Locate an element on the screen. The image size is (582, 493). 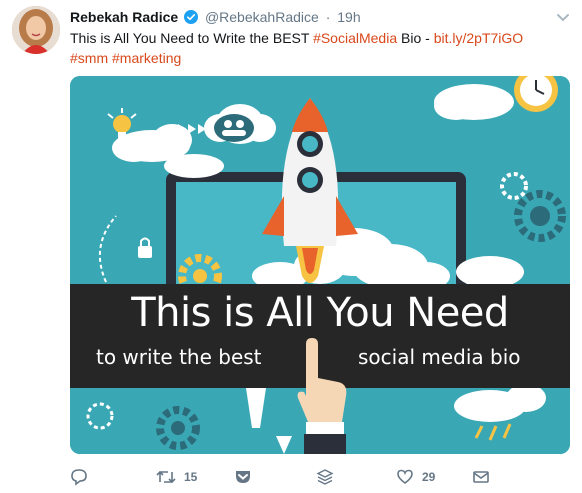
chevron-down-icon is located at coordinates (563, 16).